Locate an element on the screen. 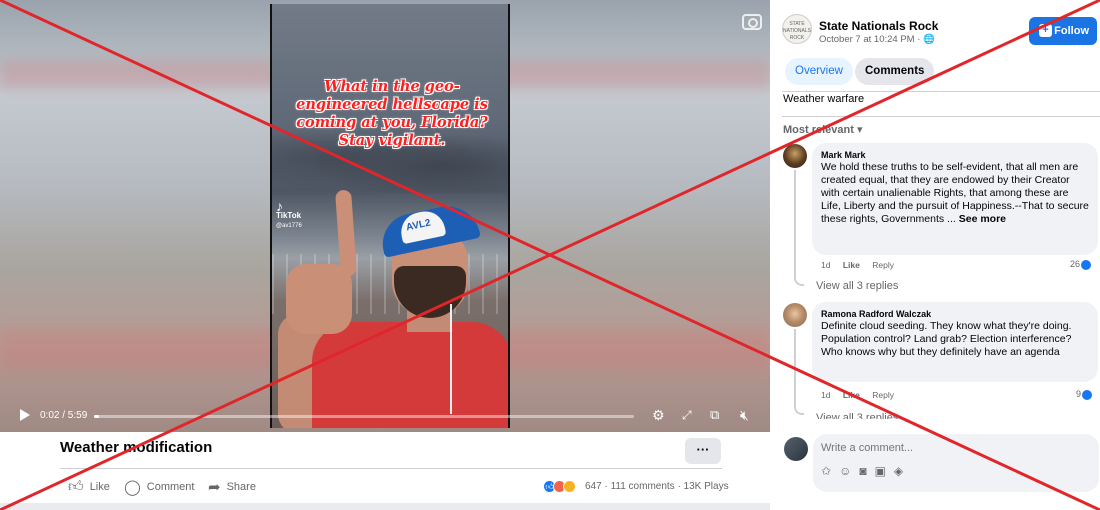  tiktok-handle: @av1776 is located at coordinates (289, 226).